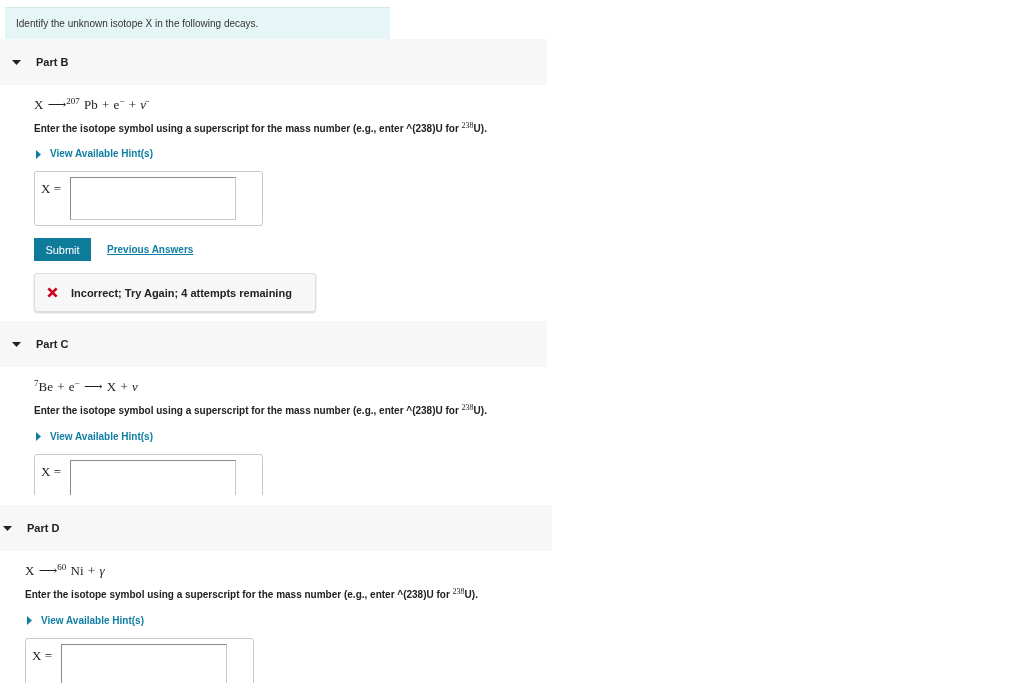 The image size is (1024, 683). Describe the element at coordinates (43, 528) in the screenshot. I see `part-title: Part D` at that location.